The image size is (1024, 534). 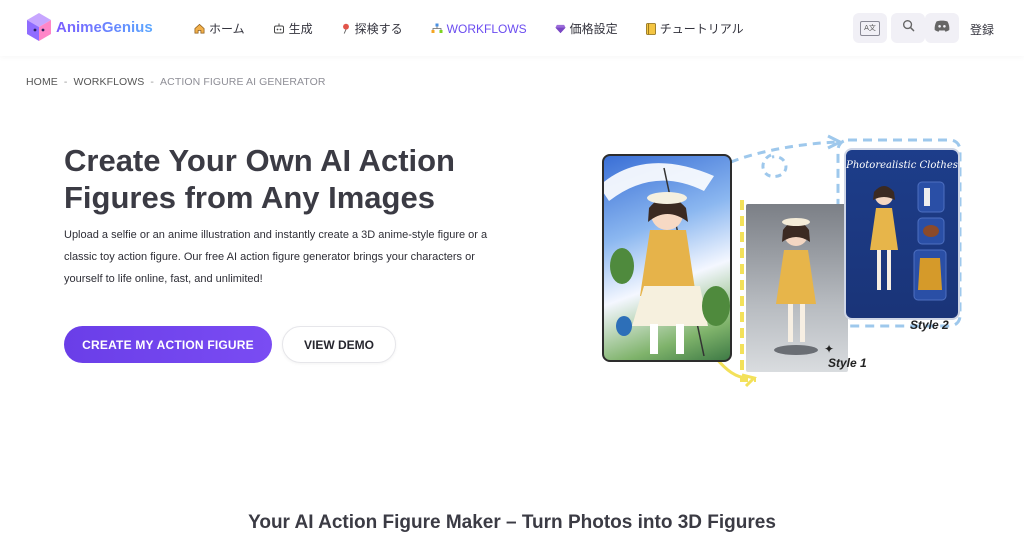 I want to click on figure-style-2-box-image: Photorealistic Clothes, so click(x=902, y=234).